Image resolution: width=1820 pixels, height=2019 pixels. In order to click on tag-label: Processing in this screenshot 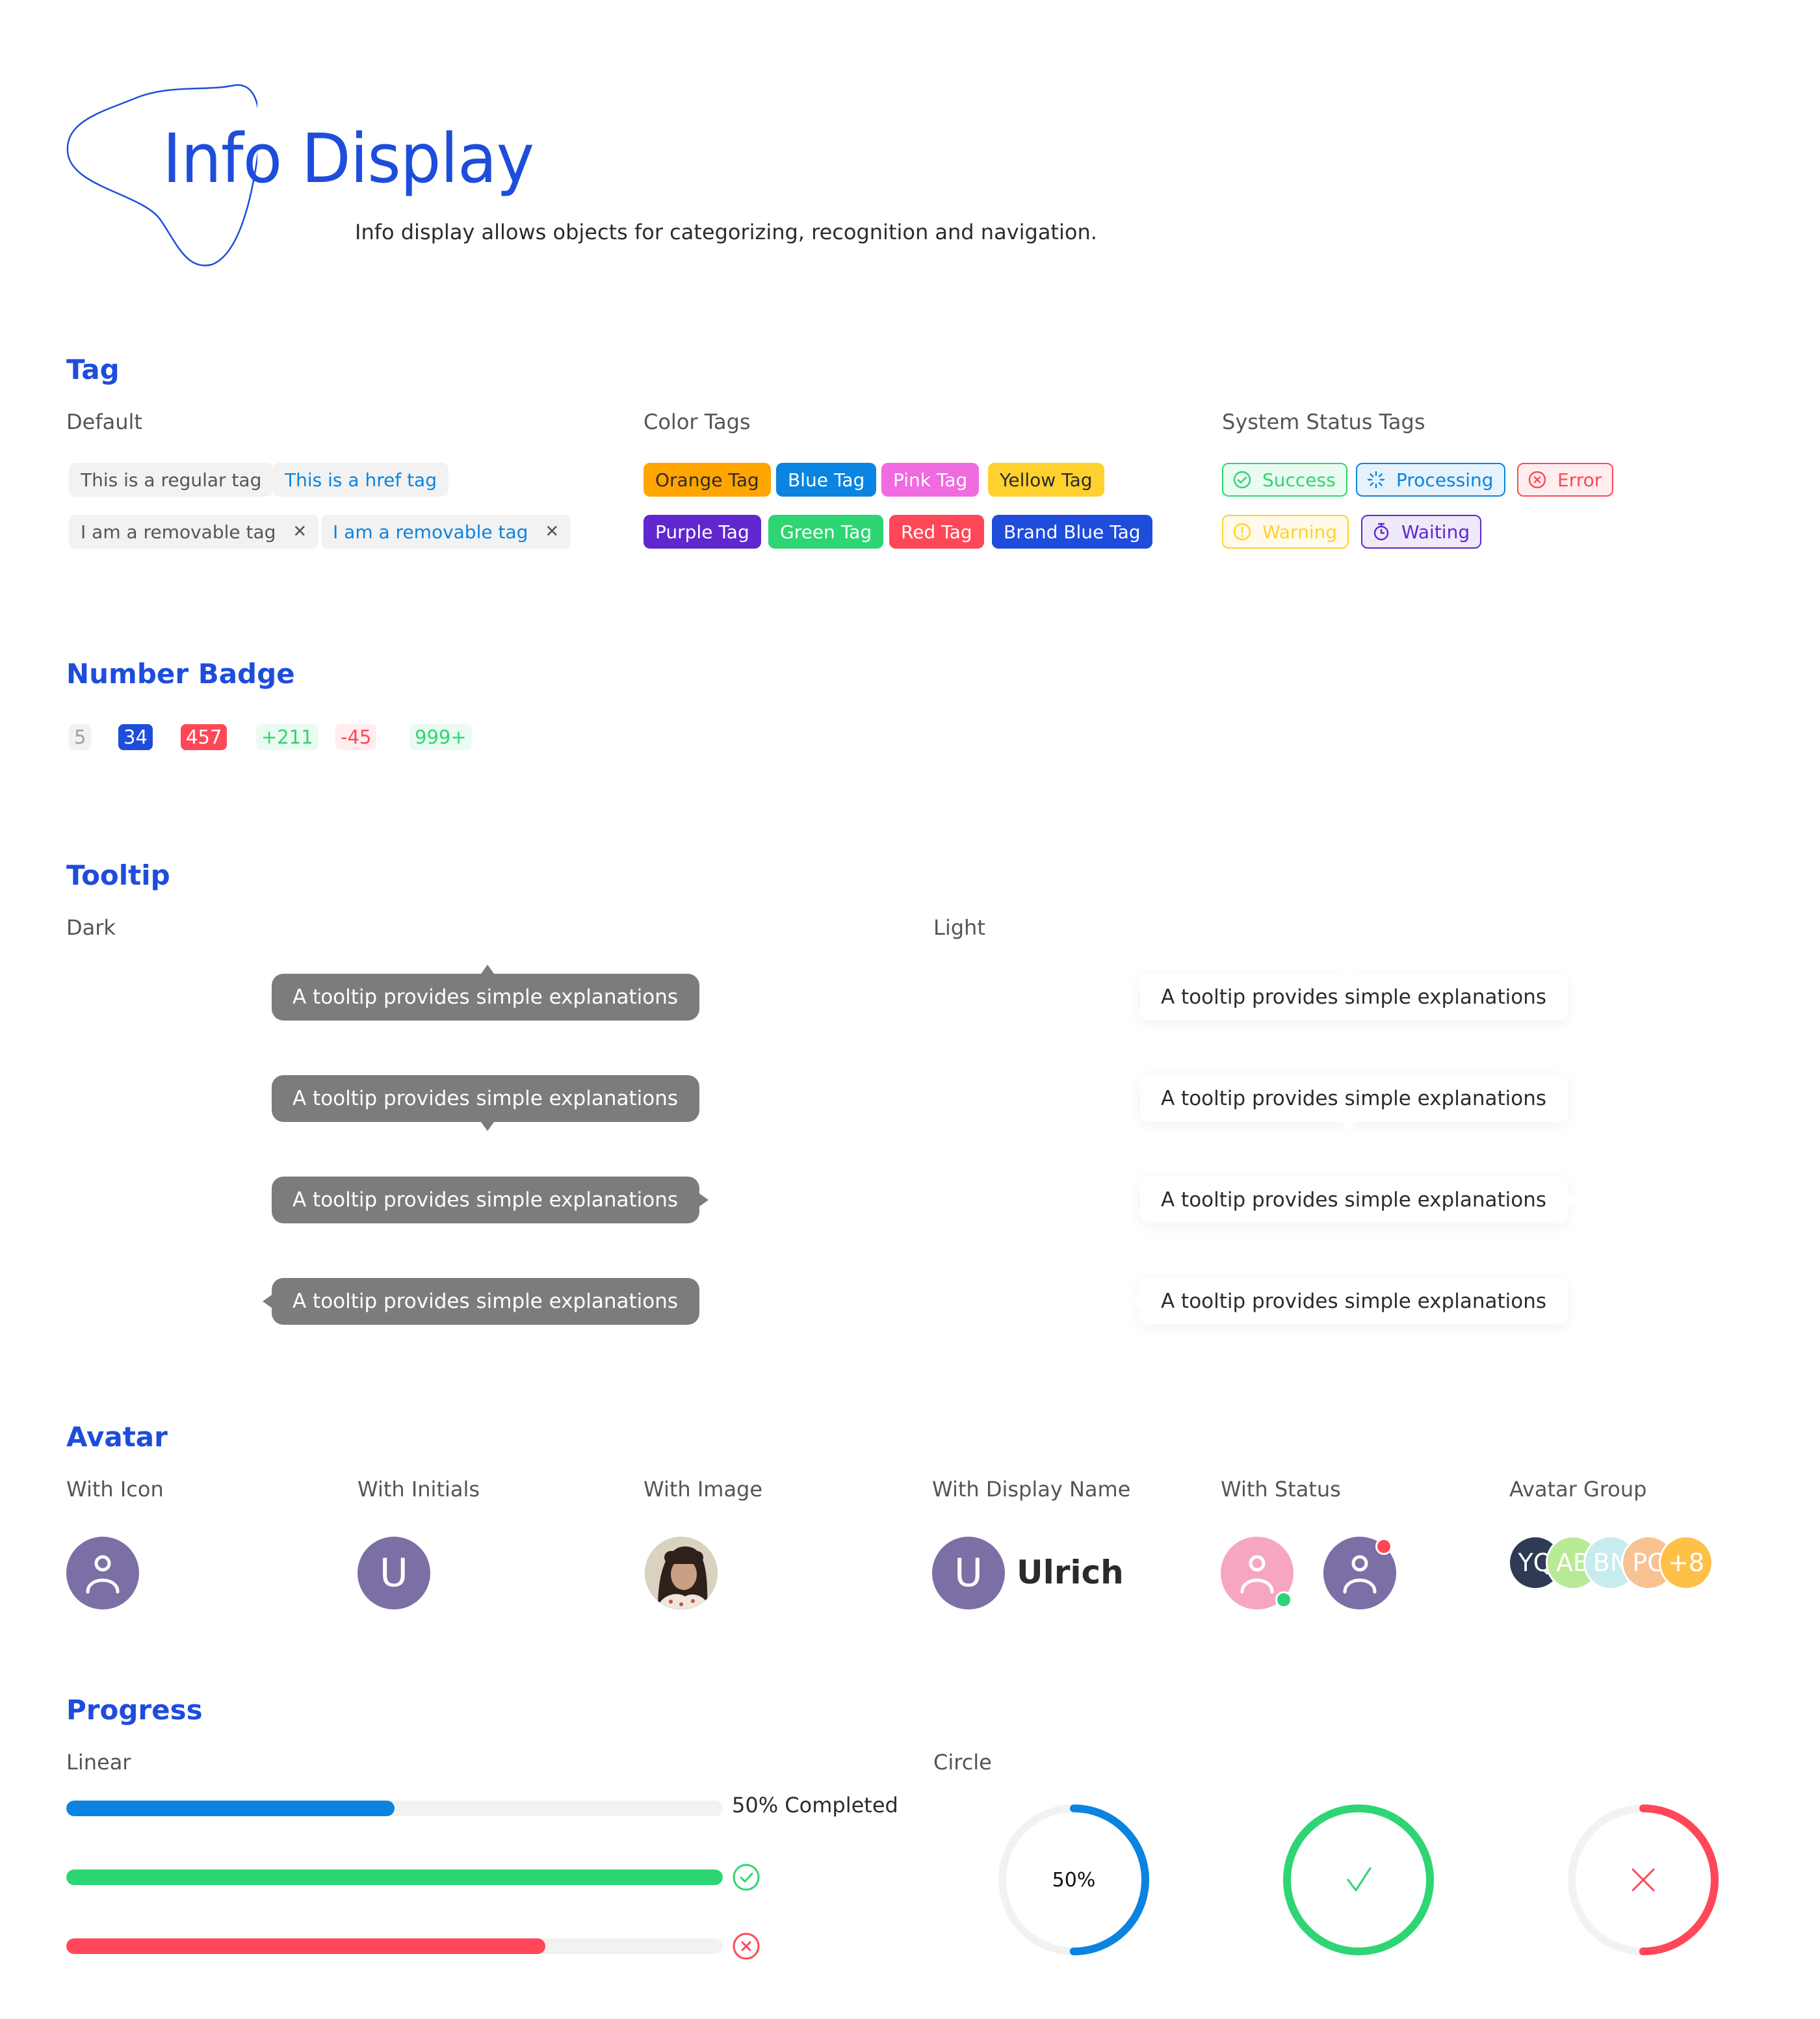, I will do `click(1445, 480)`.